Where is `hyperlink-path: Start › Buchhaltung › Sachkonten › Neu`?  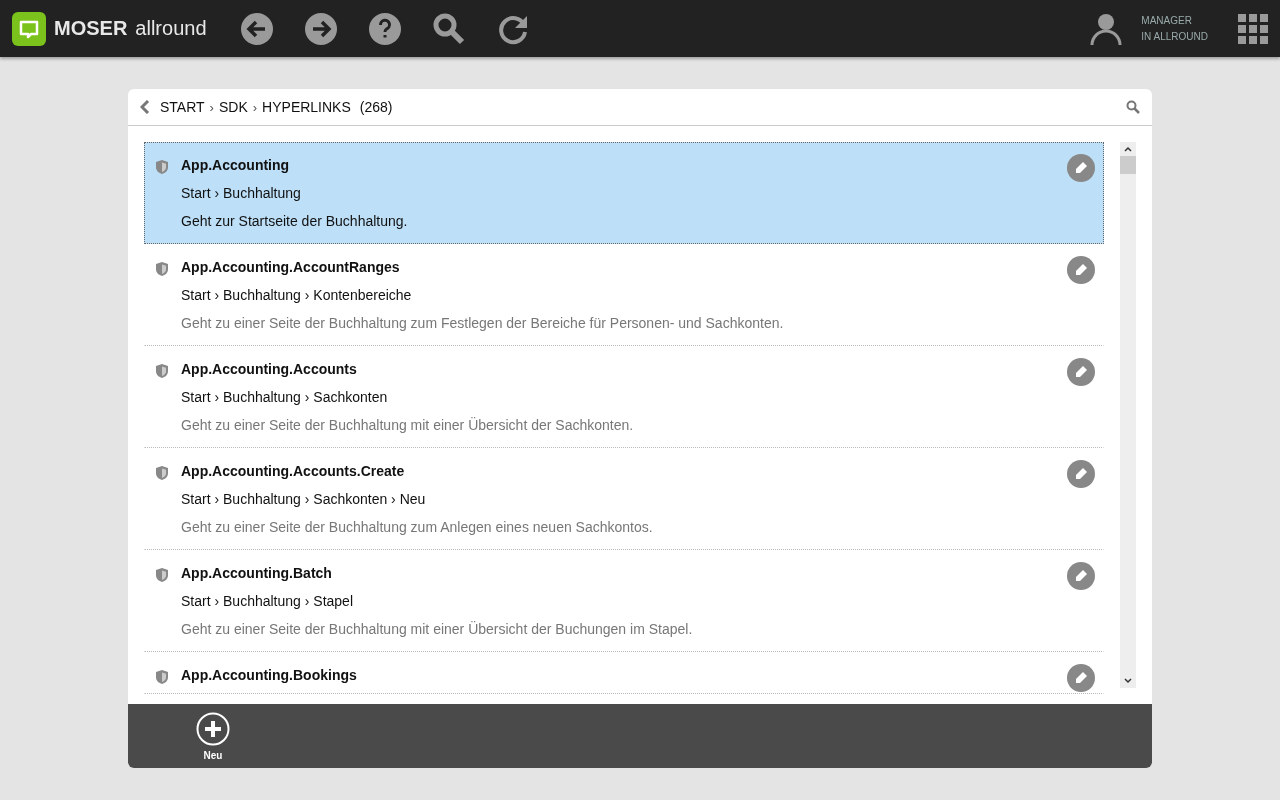
hyperlink-path: Start › Buchhaltung › Sachkonten › Neu is located at coordinates (303, 499).